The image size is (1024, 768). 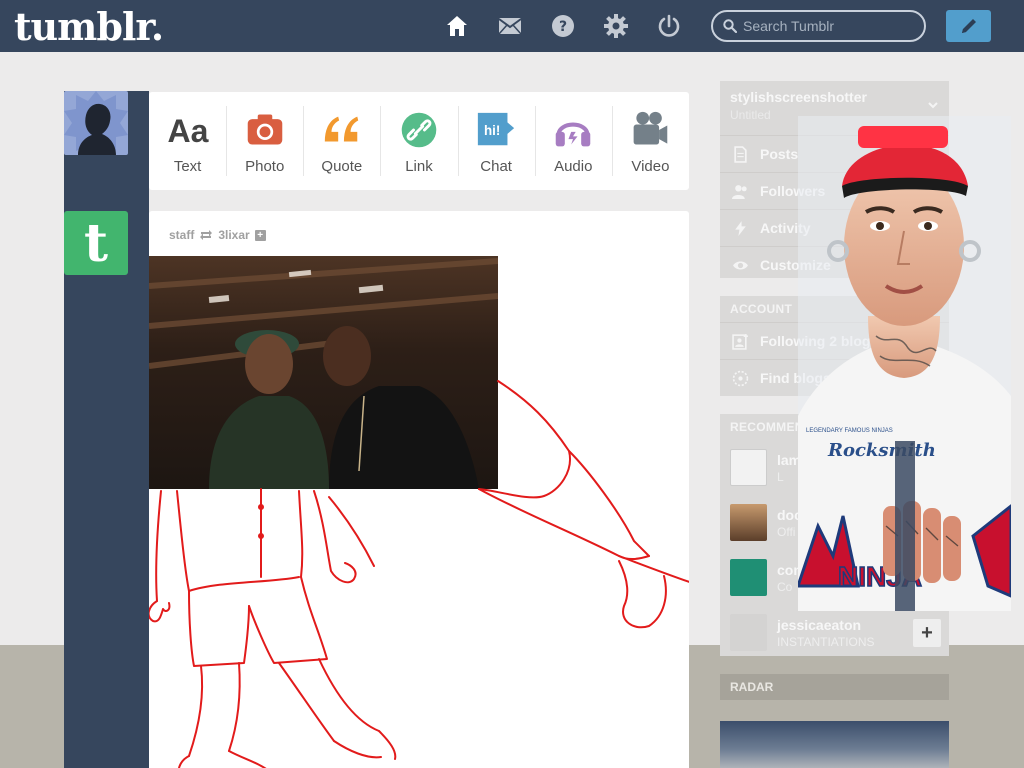 I want to click on post-author: staff, so click(x=181, y=235).